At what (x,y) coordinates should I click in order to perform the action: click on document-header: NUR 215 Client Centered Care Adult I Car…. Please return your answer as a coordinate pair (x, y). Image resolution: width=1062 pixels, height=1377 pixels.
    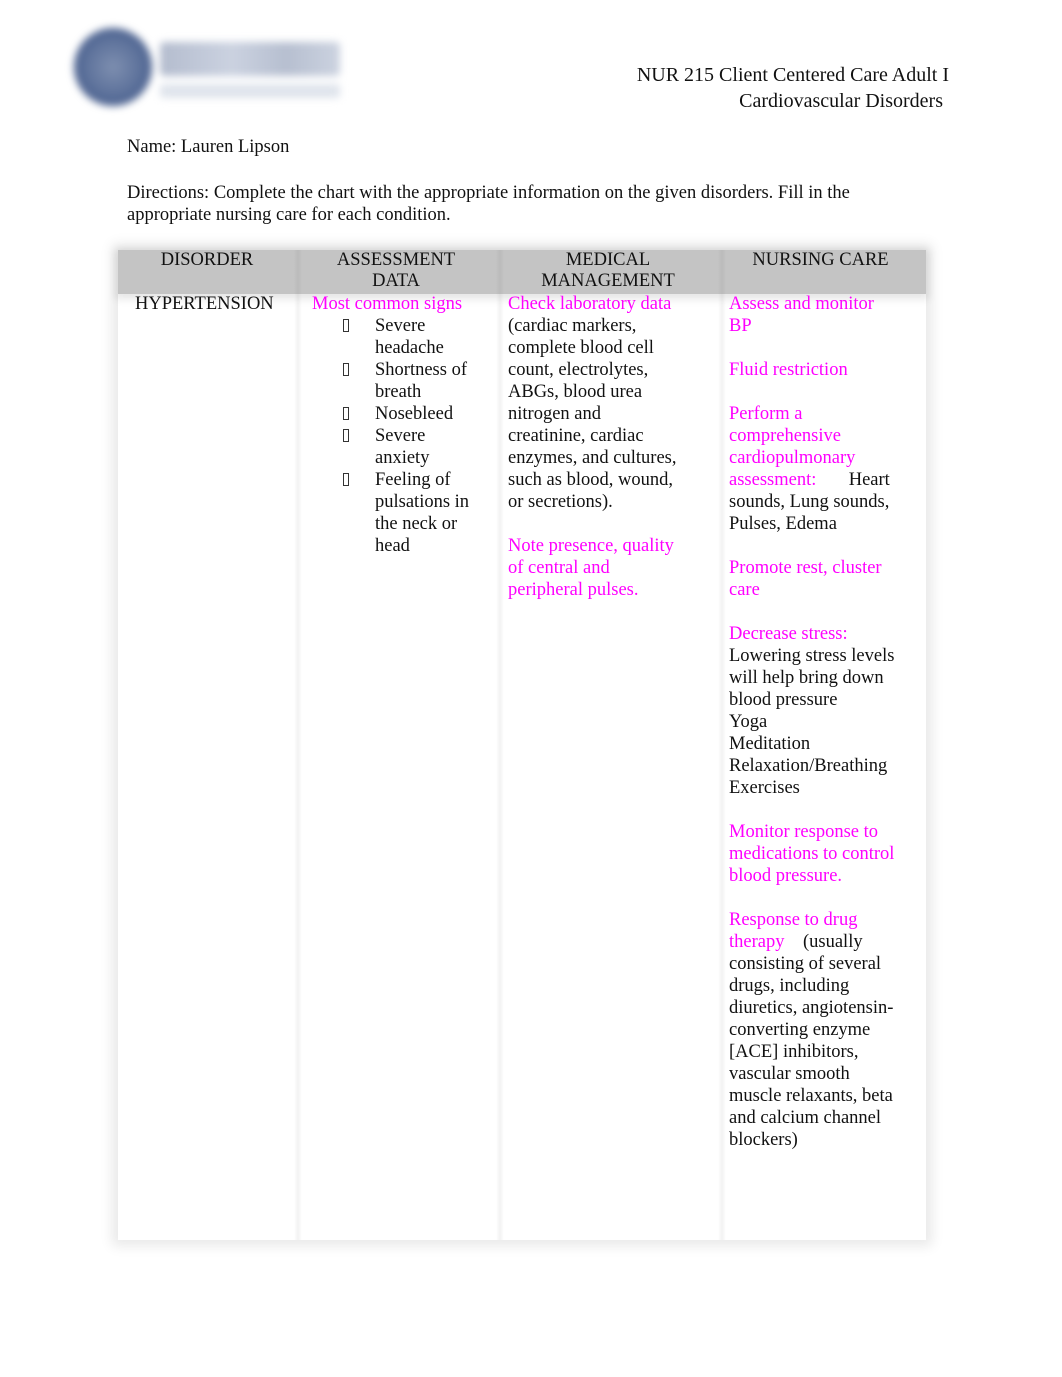
    Looking at the image, I should click on (793, 88).